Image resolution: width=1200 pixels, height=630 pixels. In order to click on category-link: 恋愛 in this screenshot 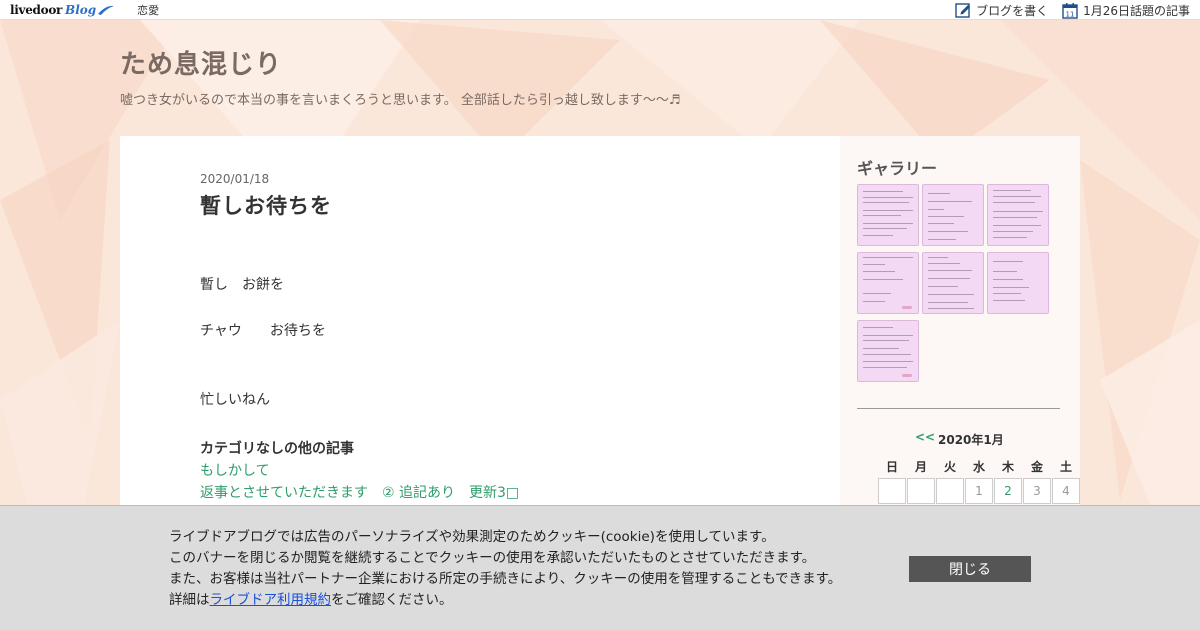, I will do `click(148, 10)`.